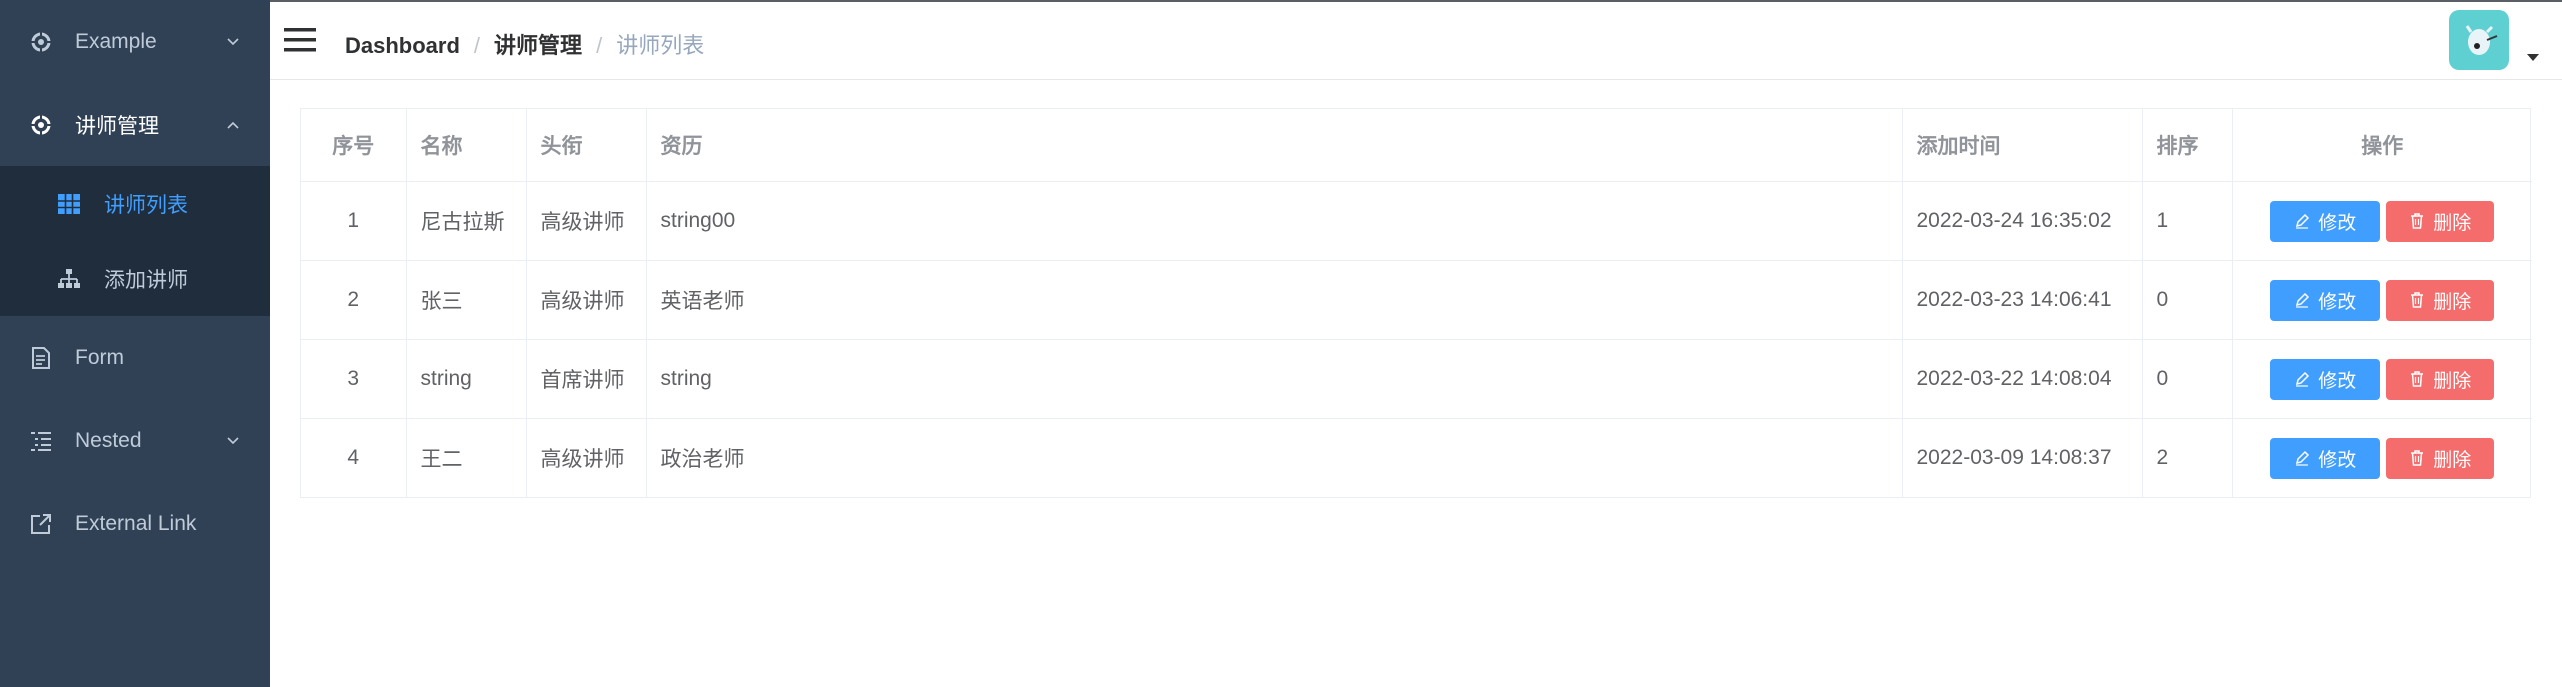  I want to click on sidebar-item-label: Form, so click(99, 357).